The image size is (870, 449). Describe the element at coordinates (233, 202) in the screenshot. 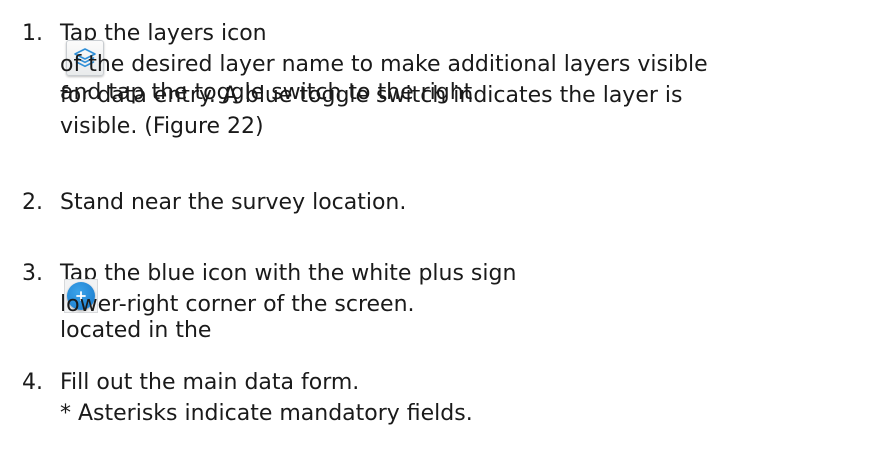

I see `step-line: Stand near the survey location.` at that location.